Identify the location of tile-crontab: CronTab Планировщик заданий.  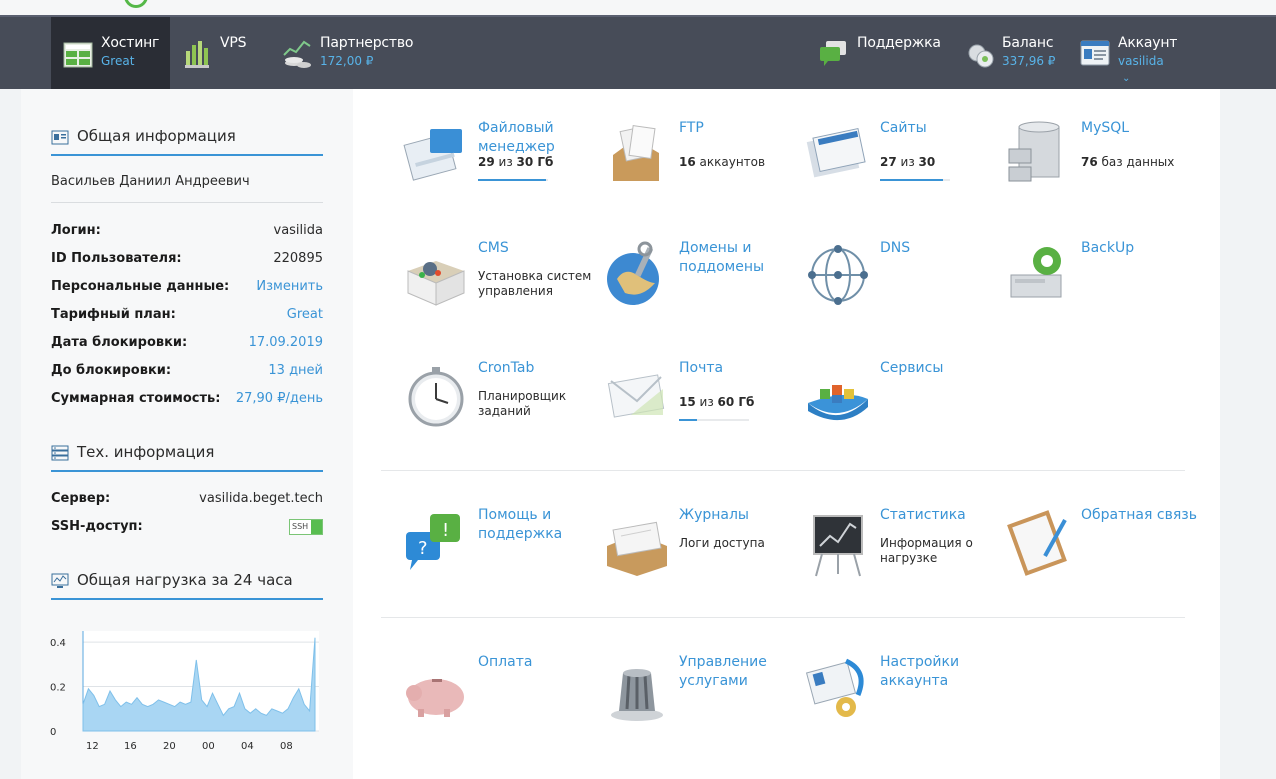
(500, 414).